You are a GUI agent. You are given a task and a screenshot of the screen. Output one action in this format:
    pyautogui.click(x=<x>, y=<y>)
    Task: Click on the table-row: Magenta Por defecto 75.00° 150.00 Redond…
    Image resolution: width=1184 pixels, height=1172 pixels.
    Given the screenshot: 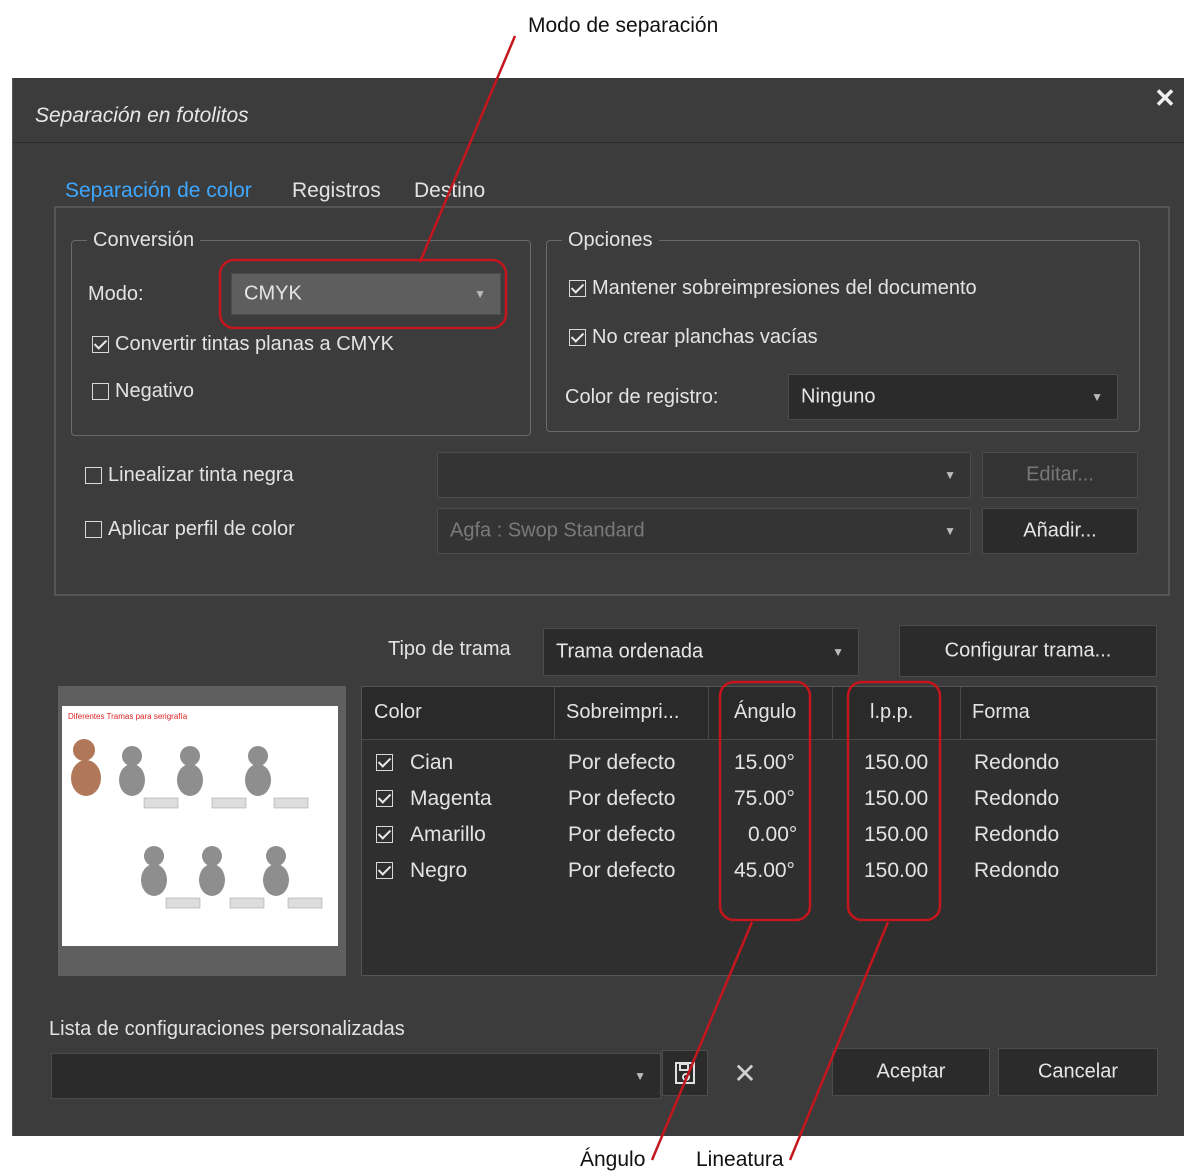 What is the action you would take?
    pyautogui.click(x=759, y=801)
    